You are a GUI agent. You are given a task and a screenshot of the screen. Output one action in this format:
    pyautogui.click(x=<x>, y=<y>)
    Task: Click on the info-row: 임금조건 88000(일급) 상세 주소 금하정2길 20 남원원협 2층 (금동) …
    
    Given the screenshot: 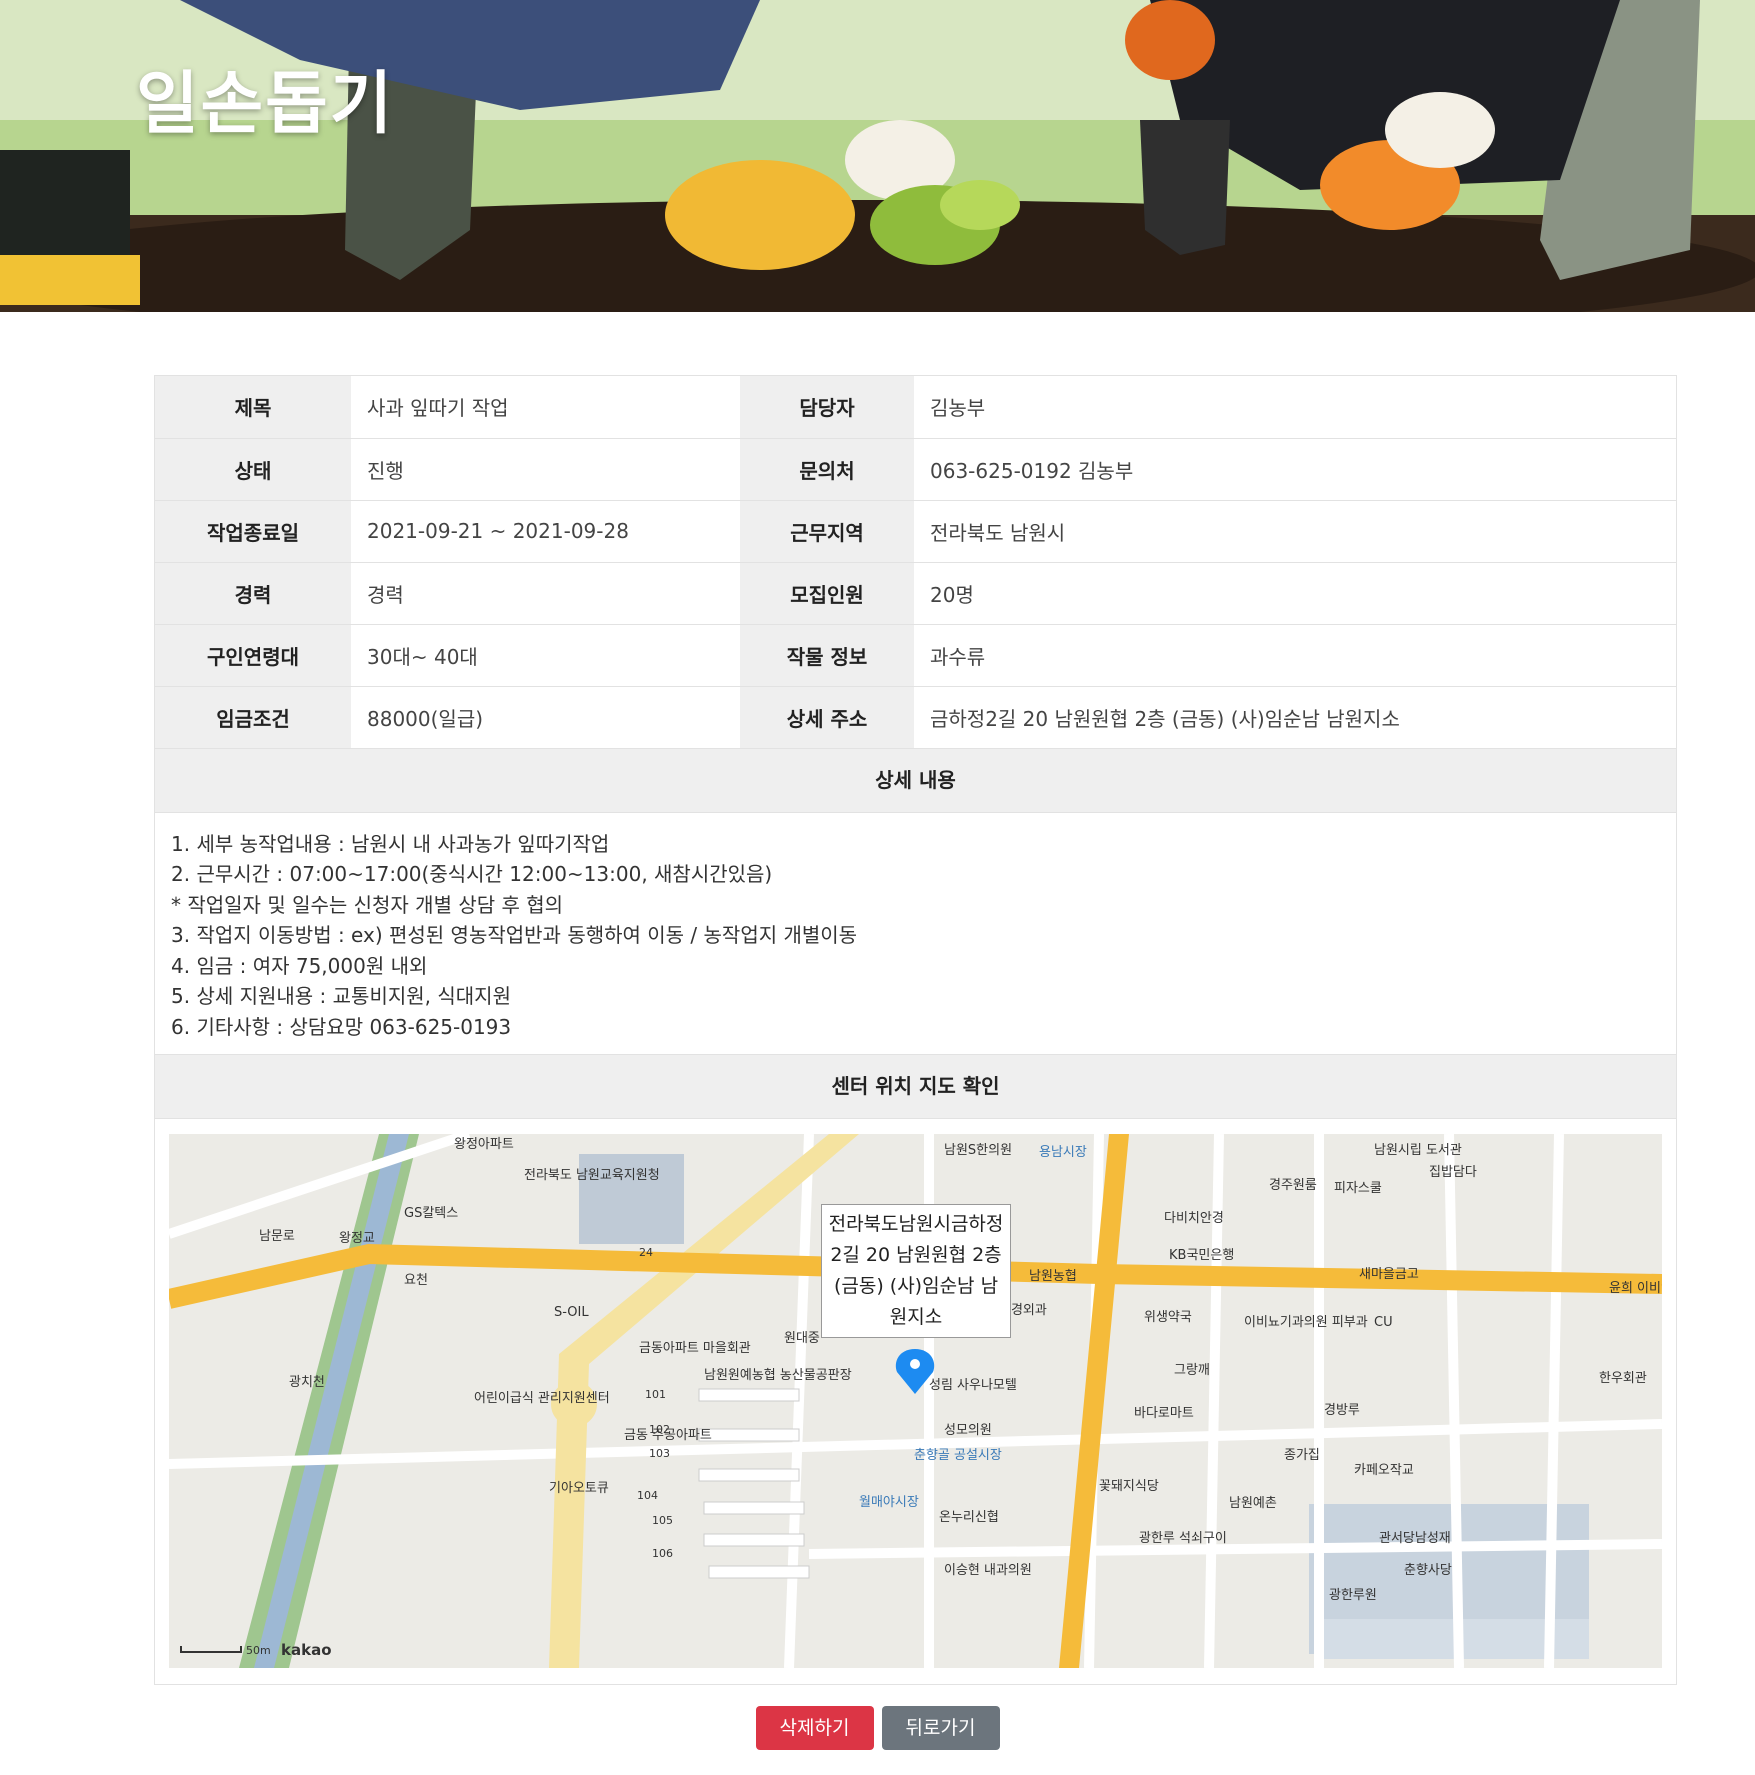 What is the action you would take?
    pyautogui.click(x=915, y=717)
    